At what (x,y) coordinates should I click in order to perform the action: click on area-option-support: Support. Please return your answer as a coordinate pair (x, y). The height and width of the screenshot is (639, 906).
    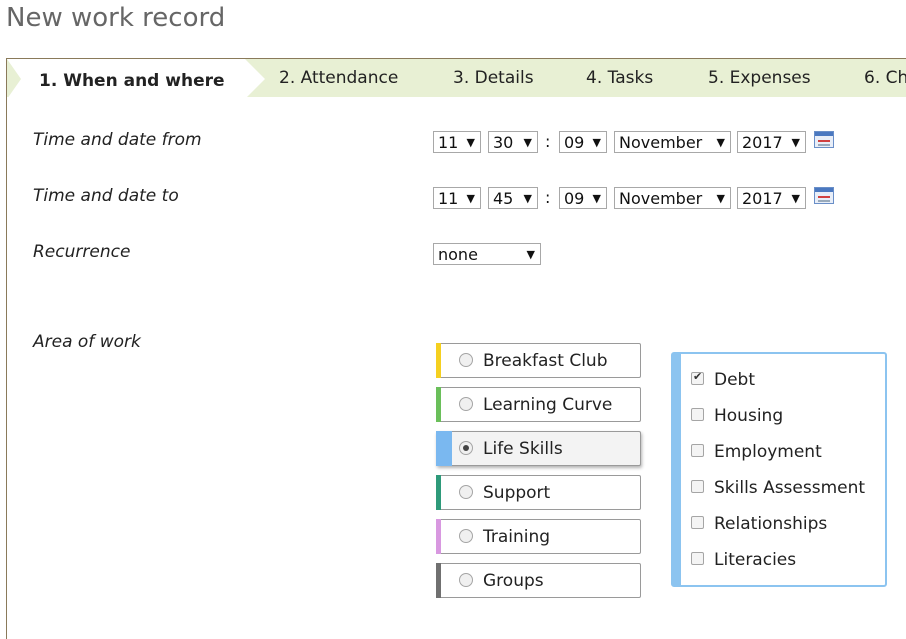
    Looking at the image, I should click on (538, 492).